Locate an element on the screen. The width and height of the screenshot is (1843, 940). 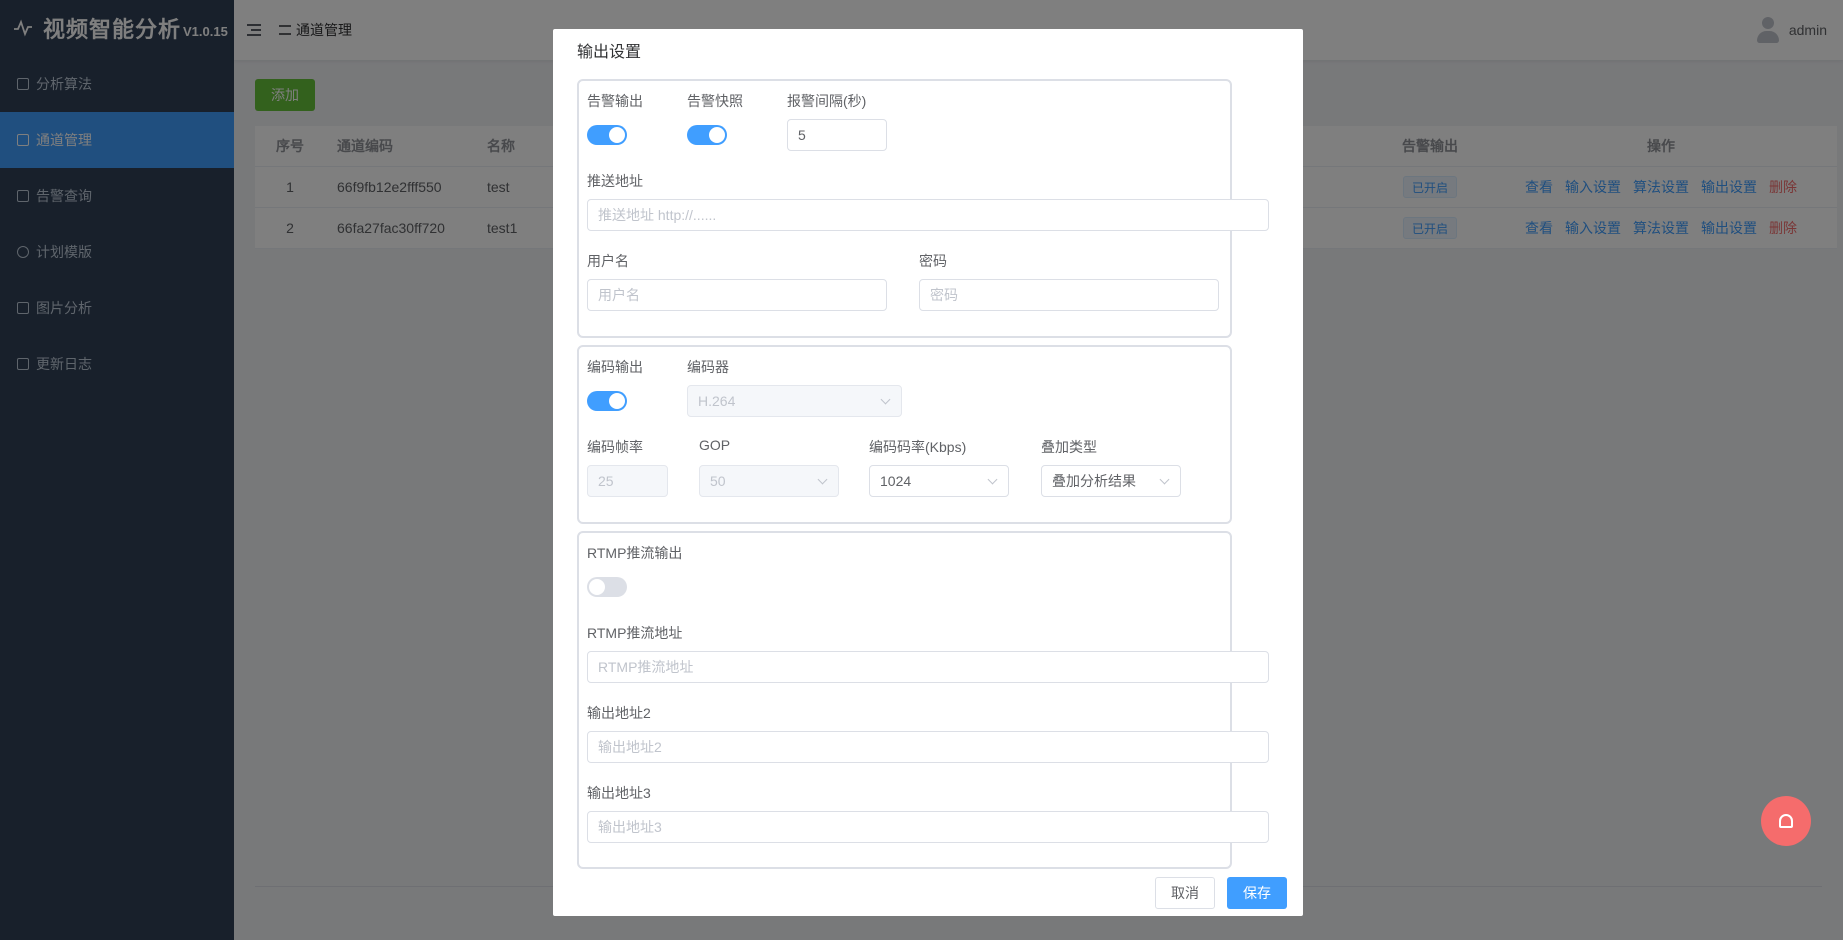
rtmp-url-label: RTMP推流地址 is located at coordinates (635, 633).